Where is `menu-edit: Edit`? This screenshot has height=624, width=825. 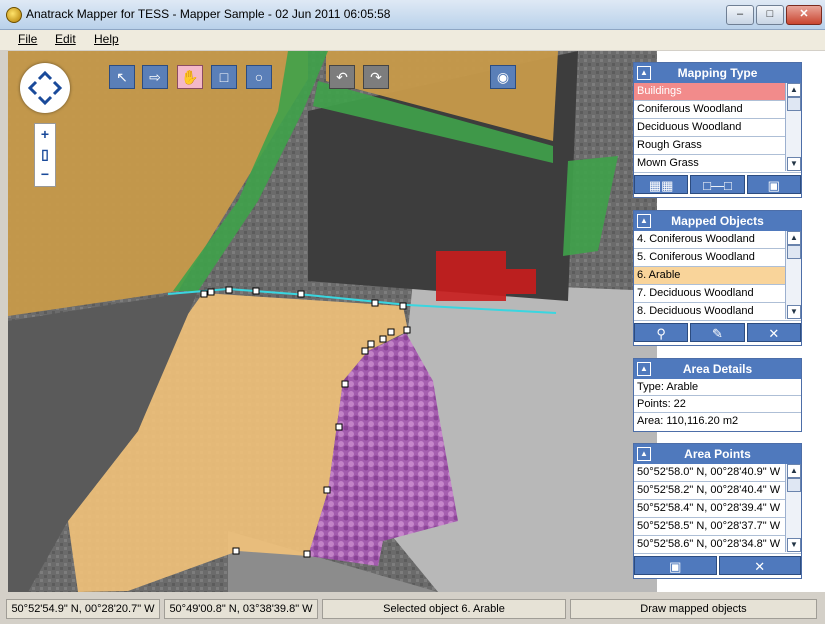 menu-edit: Edit is located at coordinates (65, 39).